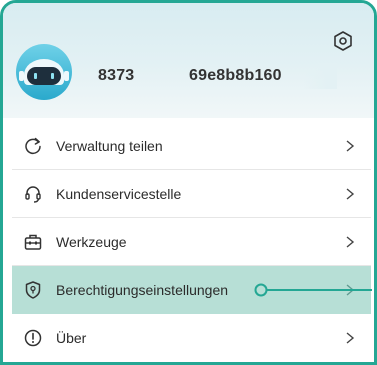  What do you see at coordinates (71, 338) in the screenshot?
I see `menu-item-label: Über` at bounding box center [71, 338].